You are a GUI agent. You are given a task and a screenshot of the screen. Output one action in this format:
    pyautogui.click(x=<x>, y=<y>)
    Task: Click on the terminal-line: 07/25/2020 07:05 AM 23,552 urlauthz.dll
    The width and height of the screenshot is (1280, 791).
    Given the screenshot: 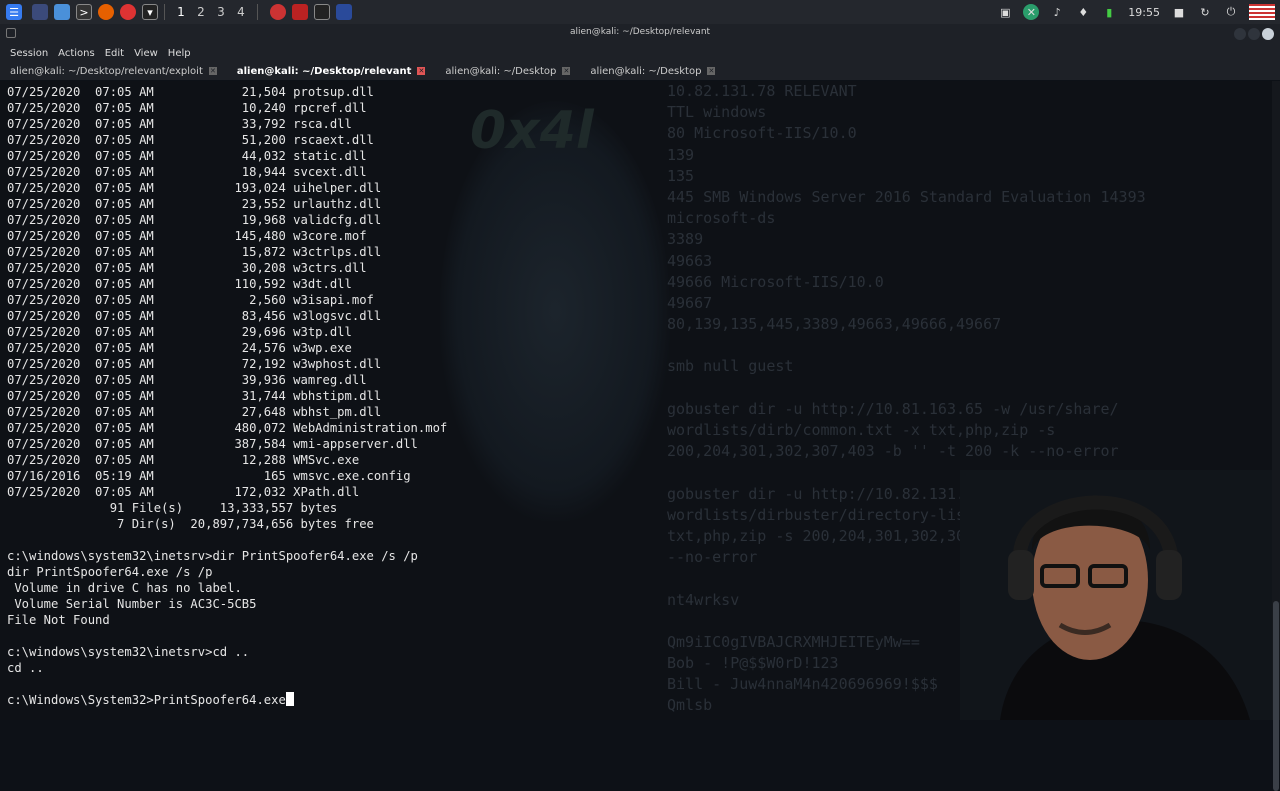 What is the action you would take?
    pyautogui.click(x=194, y=204)
    